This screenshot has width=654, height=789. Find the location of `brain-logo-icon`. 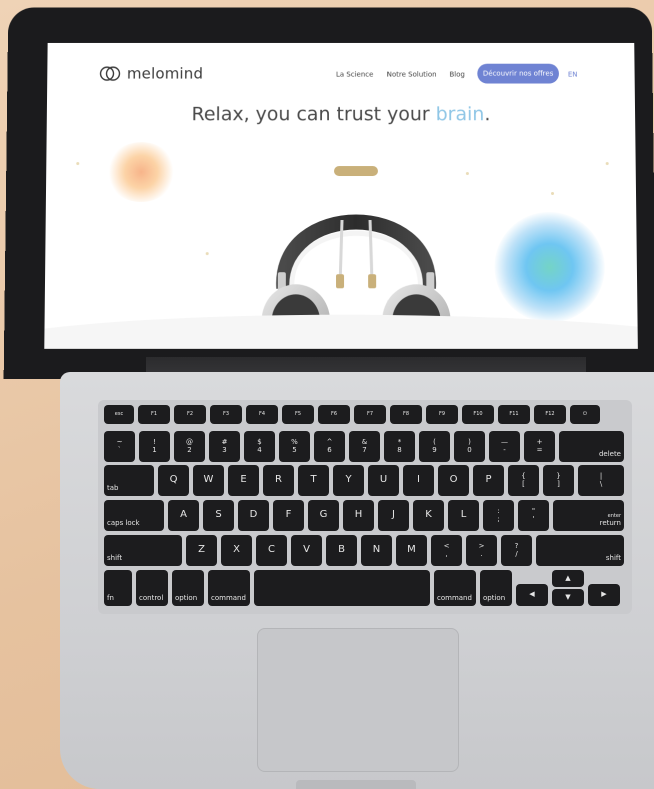

brain-logo-icon is located at coordinates (110, 74).